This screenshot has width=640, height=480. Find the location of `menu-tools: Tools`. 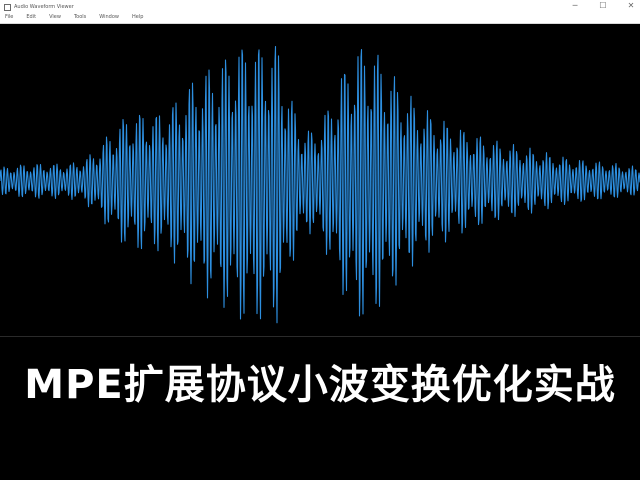

menu-tools: Tools is located at coordinates (80, 17).